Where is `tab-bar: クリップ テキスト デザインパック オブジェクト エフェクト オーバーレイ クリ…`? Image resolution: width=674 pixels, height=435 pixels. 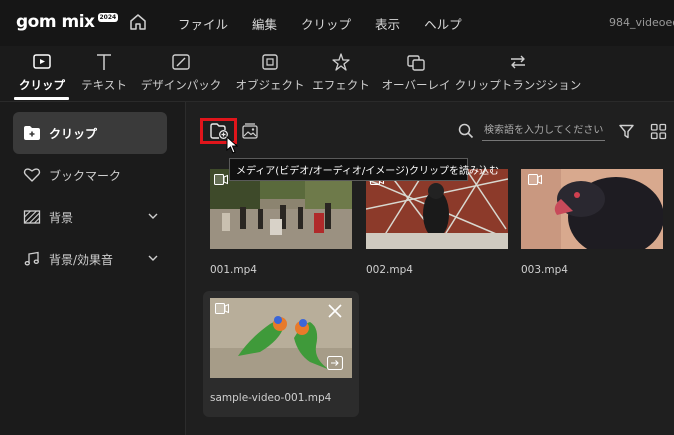 tab-bar: クリップ テキスト デザインパック オブジェクト エフェクト オーバーレイ クリ… is located at coordinates (337, 74).